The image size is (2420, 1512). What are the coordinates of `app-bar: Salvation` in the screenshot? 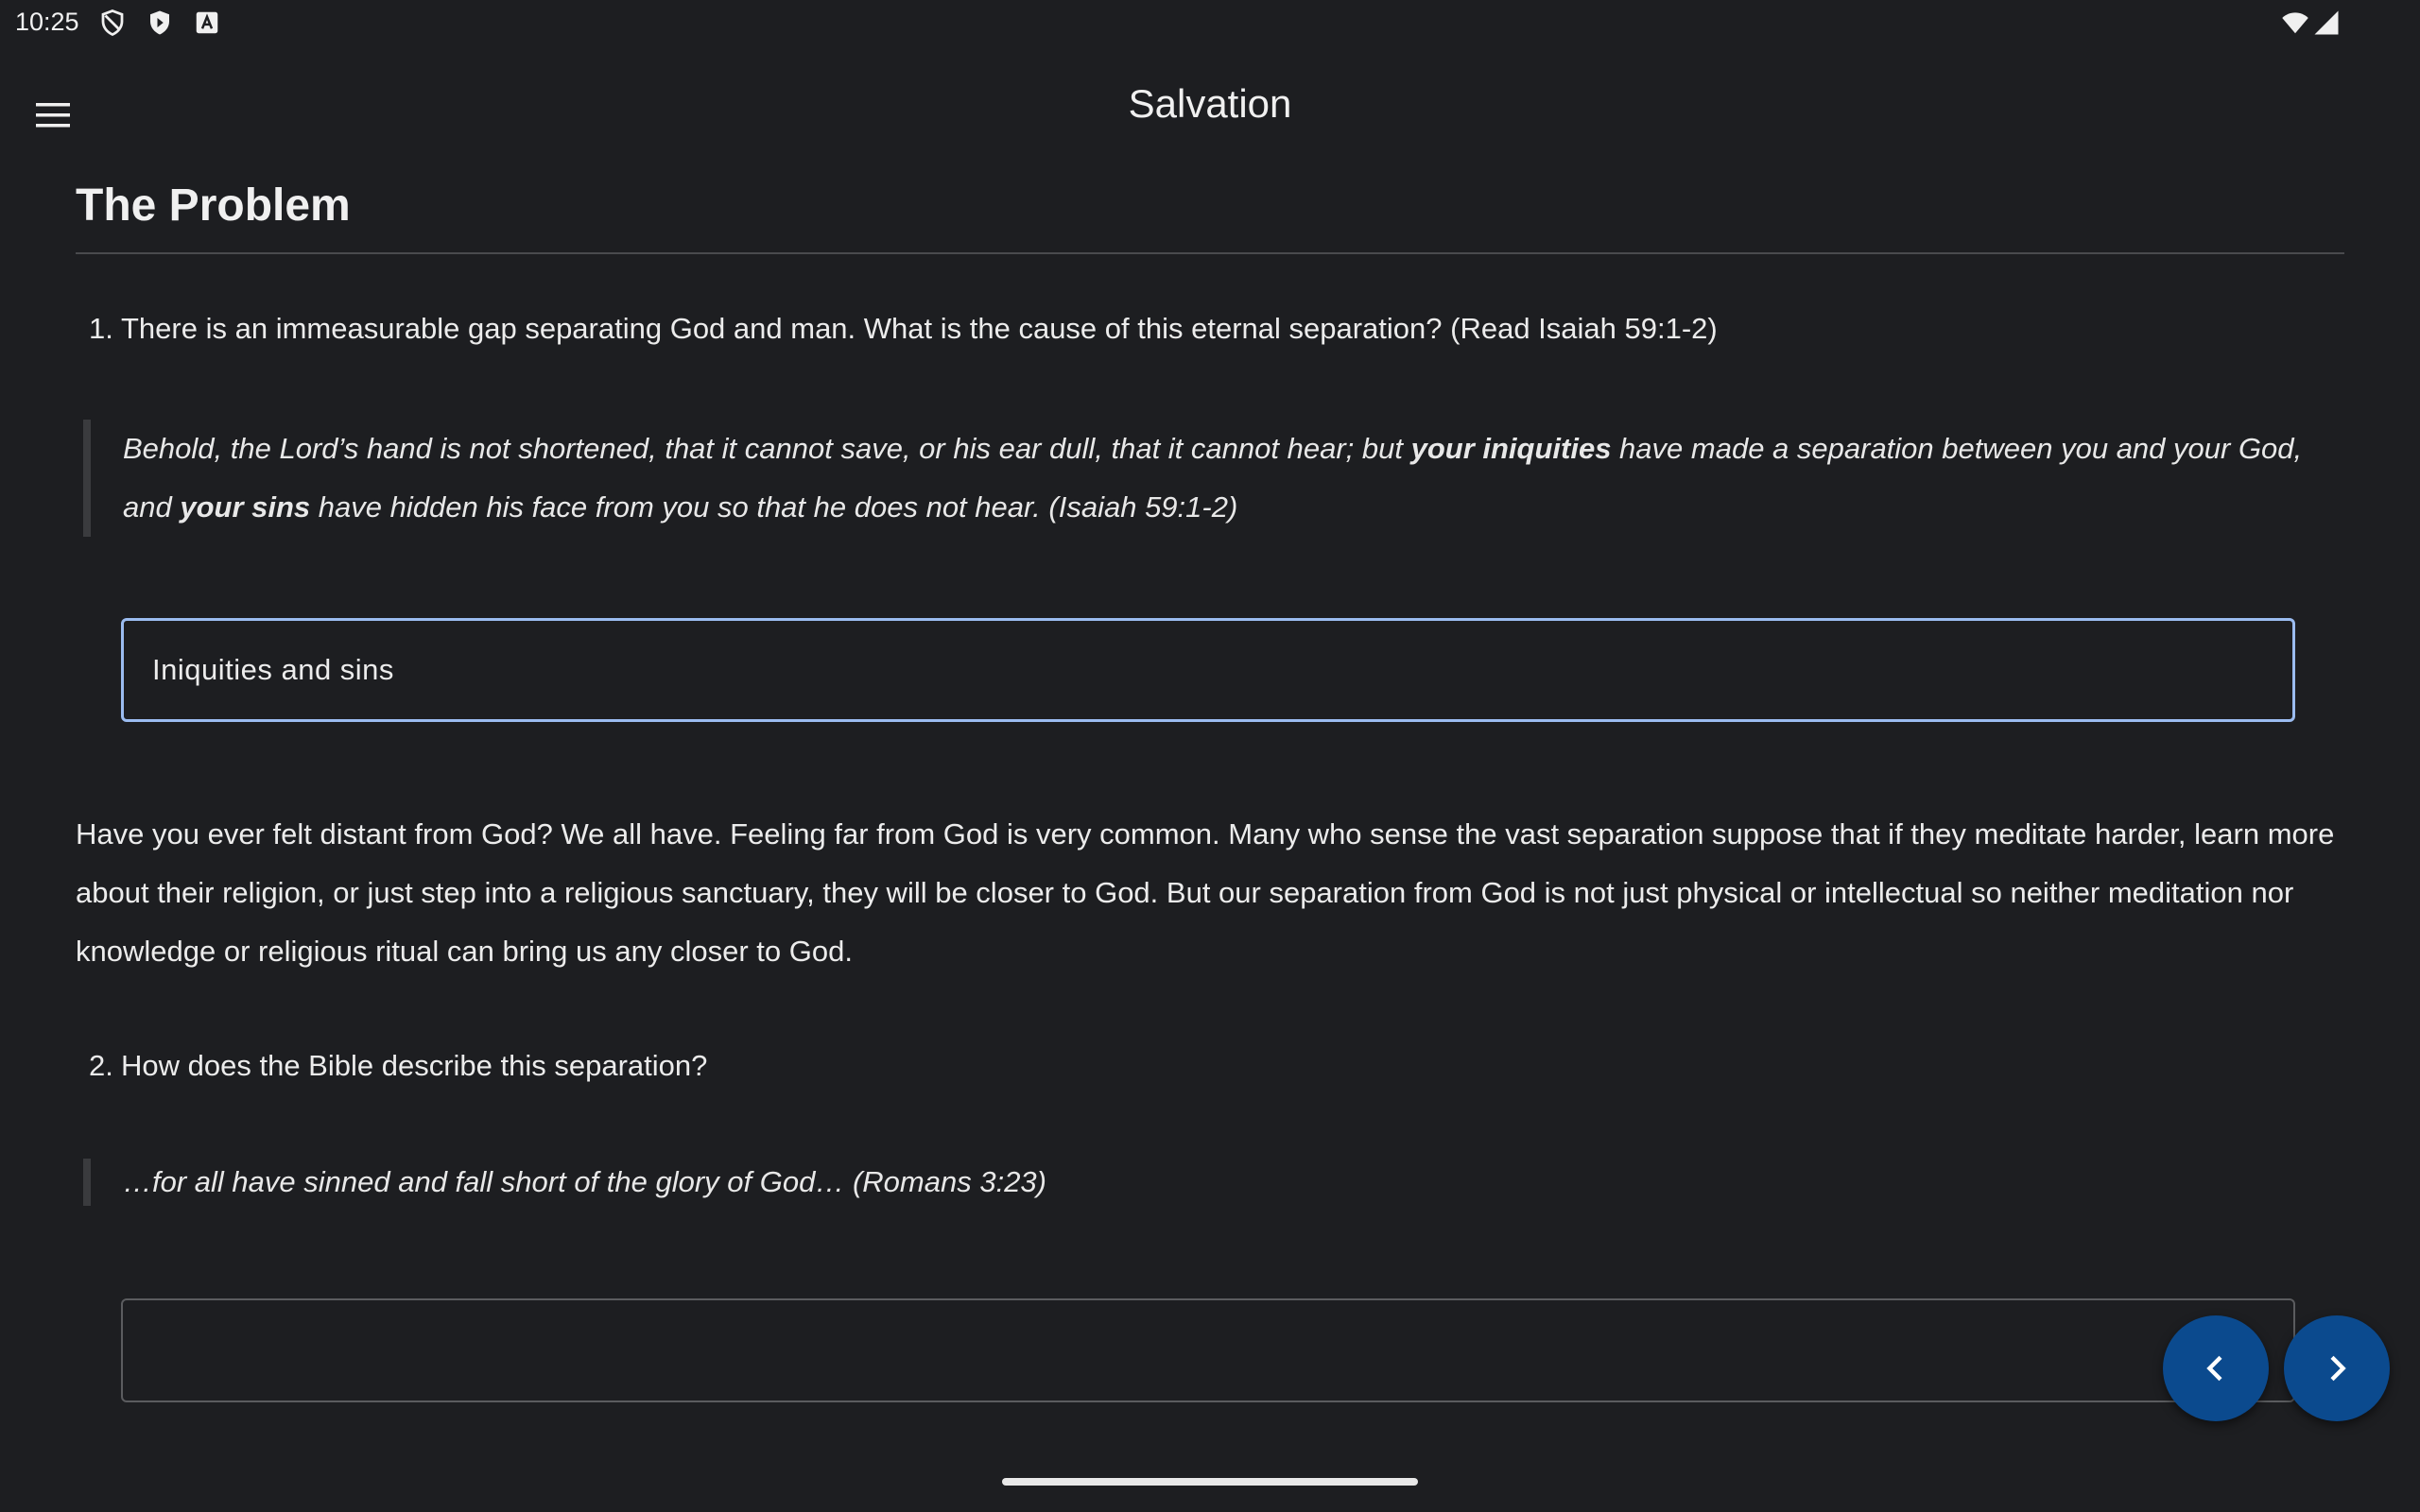 It's located at (1210, 105).